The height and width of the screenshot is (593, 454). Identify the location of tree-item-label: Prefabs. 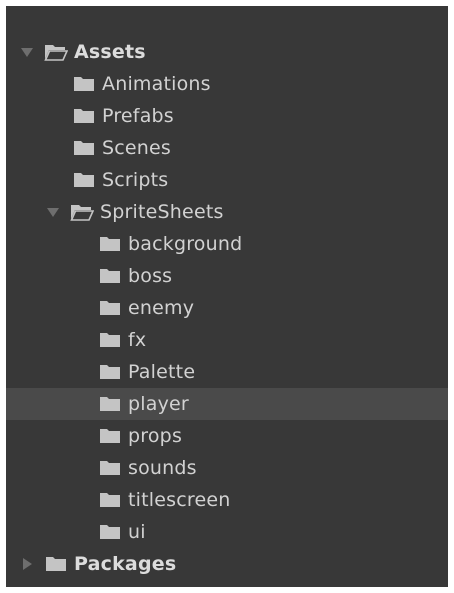
(138, 116).